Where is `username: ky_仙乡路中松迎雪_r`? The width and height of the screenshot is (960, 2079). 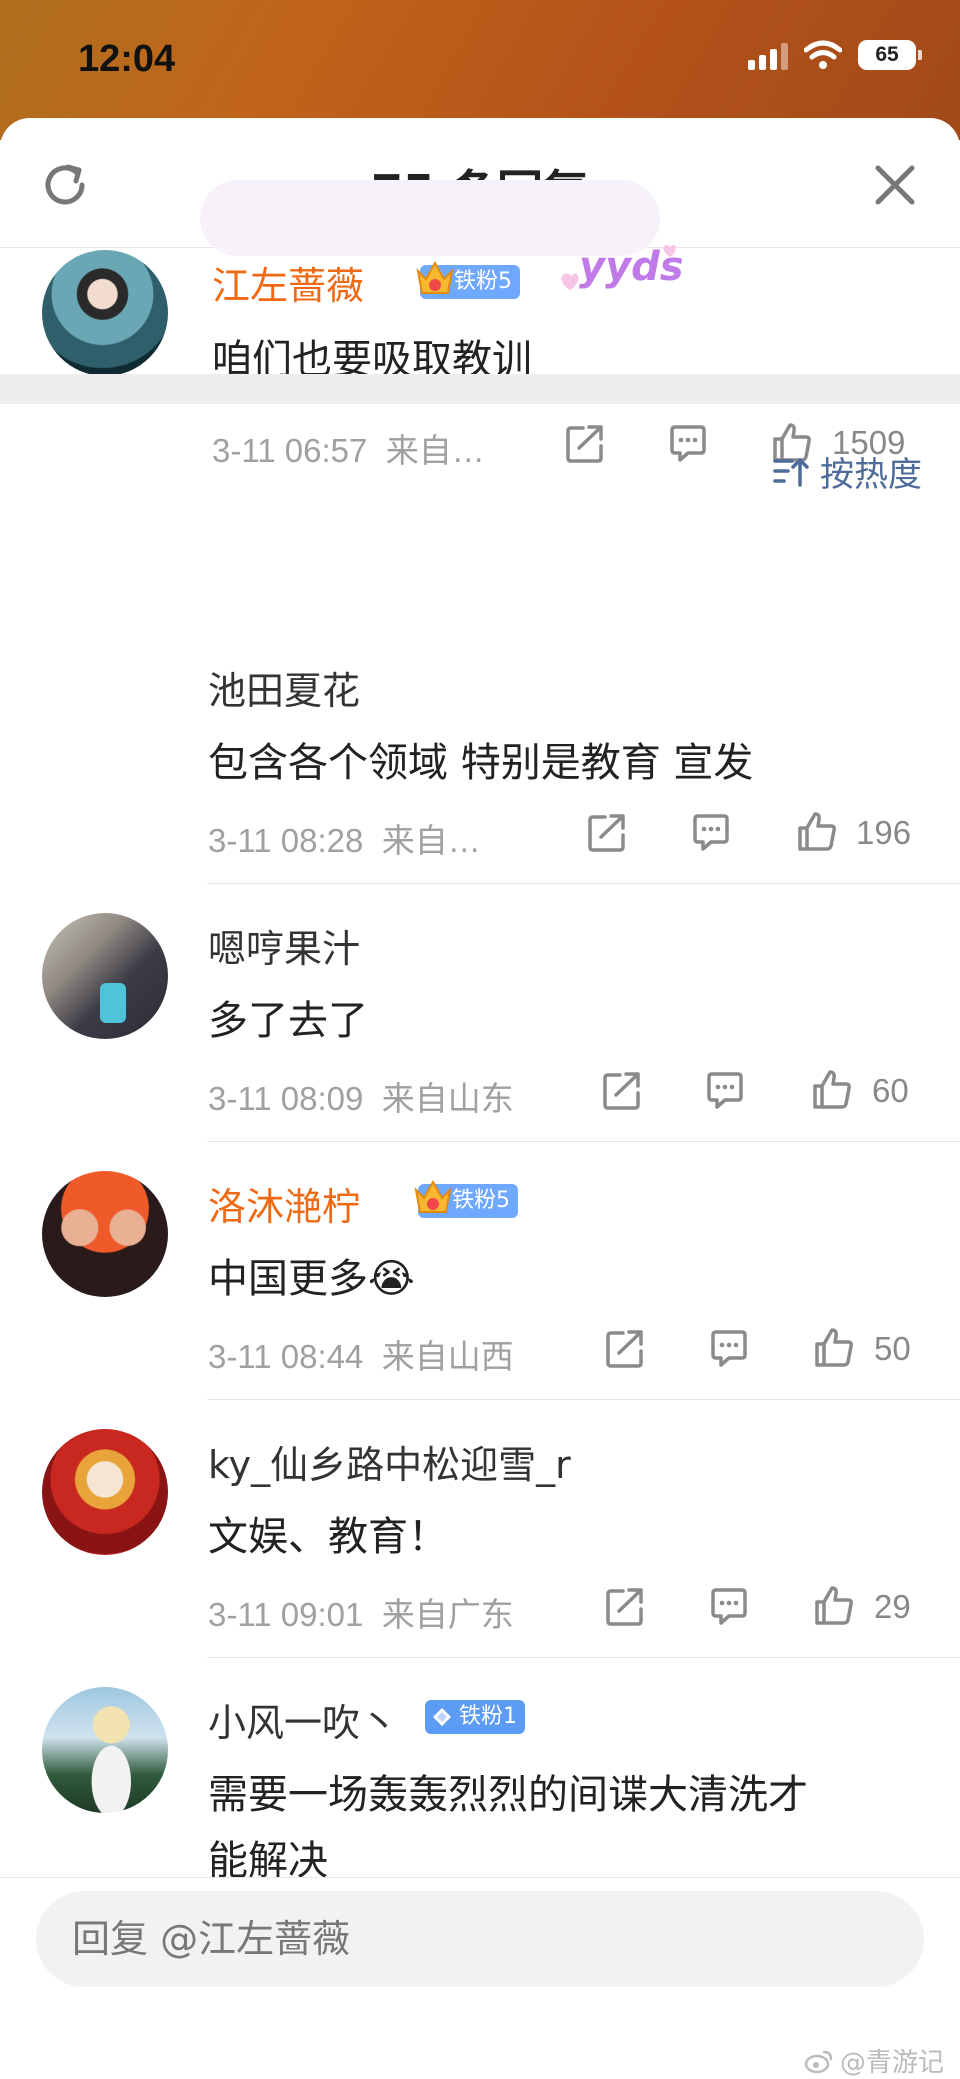
username: ky_仙乡路中松迎雪_r is located at coordinates (389, 1461).